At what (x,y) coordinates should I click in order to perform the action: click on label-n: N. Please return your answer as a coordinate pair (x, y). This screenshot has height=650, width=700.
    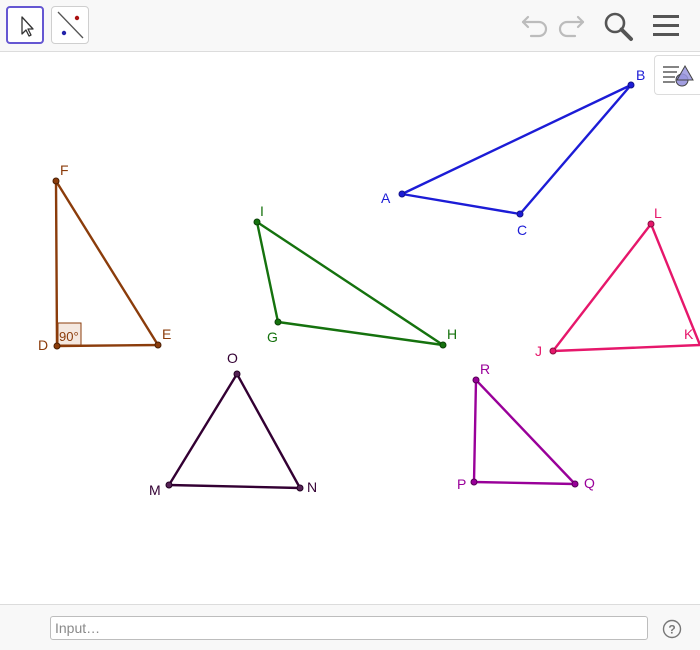
    Looking at the image, I should click on (312, 487).